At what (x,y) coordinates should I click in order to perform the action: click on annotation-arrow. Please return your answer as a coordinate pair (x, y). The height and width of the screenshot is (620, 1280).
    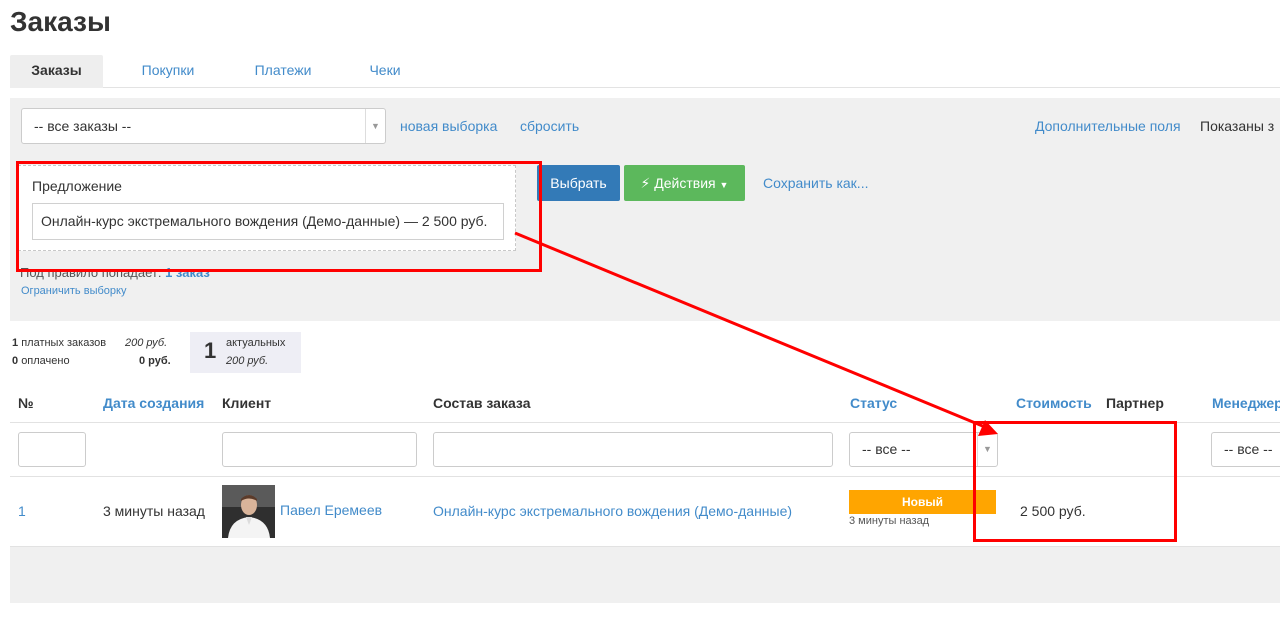
    Looking at the image, I should click on (756, 333).